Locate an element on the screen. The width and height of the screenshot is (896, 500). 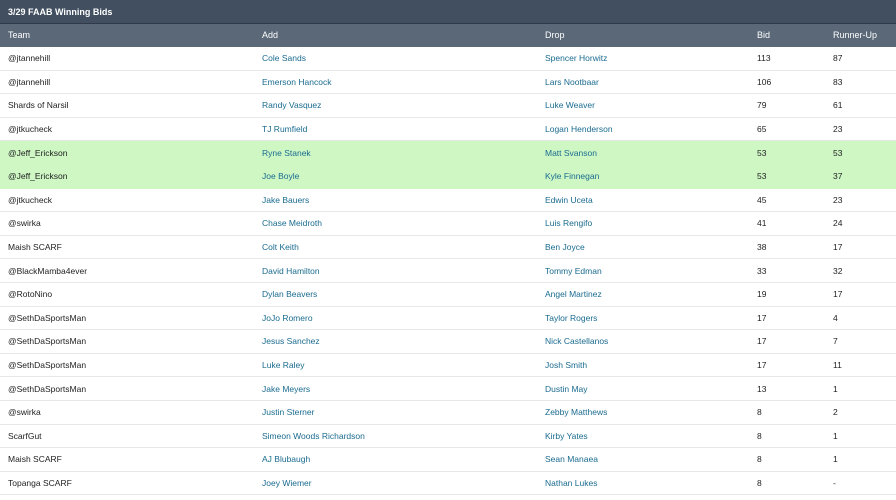
drop-player-link: Dustin May is located at coordinates (566, 389).